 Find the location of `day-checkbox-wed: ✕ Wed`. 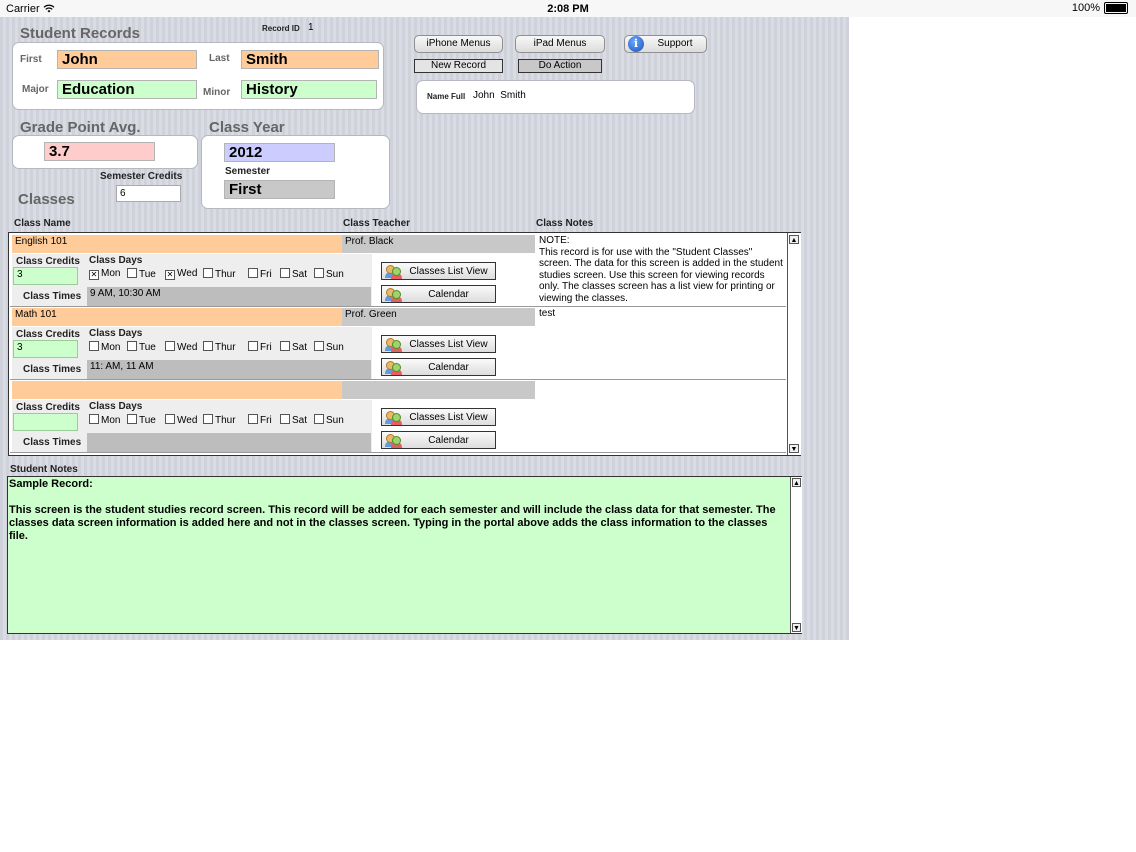

day-checkbox-wed: ✕ Wed is located at coordinates (184, 274).